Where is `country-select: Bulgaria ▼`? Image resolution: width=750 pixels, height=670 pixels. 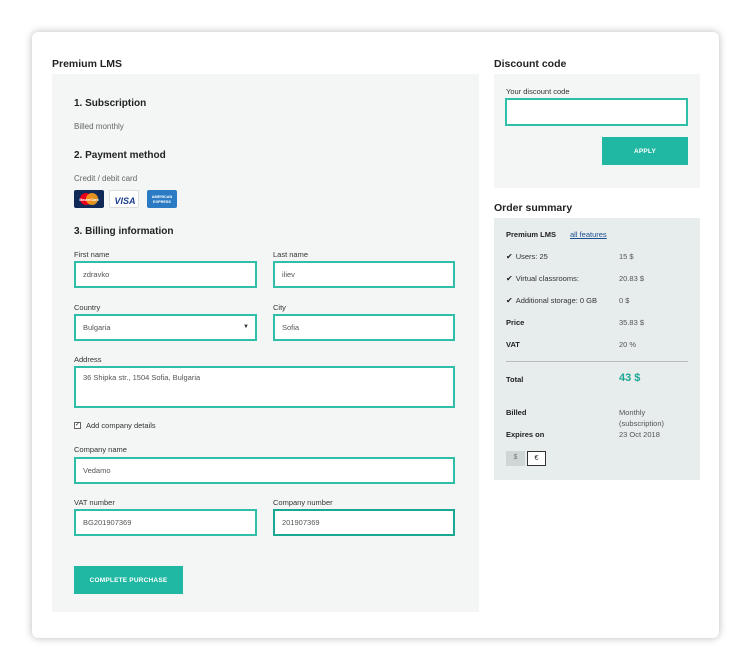
country-select: Bulgaria ▼ is located at coordinates (165, 327).